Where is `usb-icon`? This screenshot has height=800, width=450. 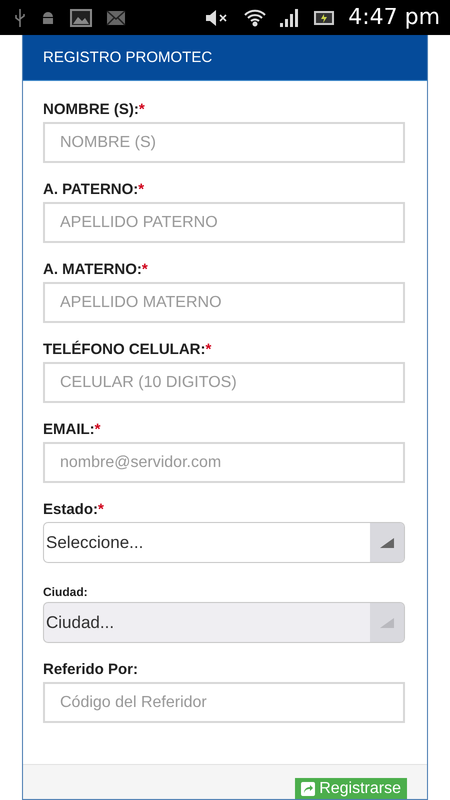
usb-icon is located at coordinates (20, 17).